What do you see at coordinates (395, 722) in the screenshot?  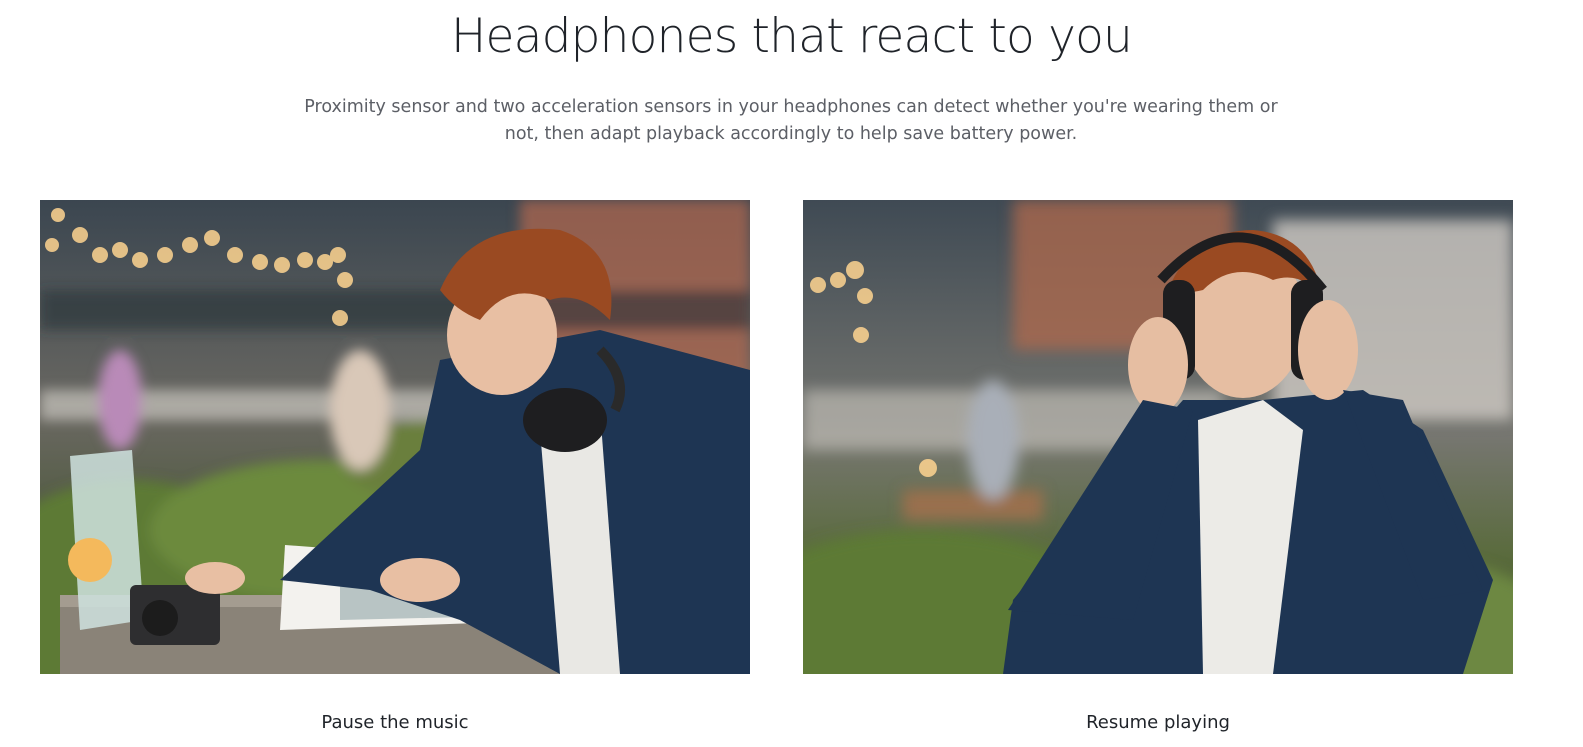 I see `pause-music-caption: Pause the music` at bounding box center [395, 722].